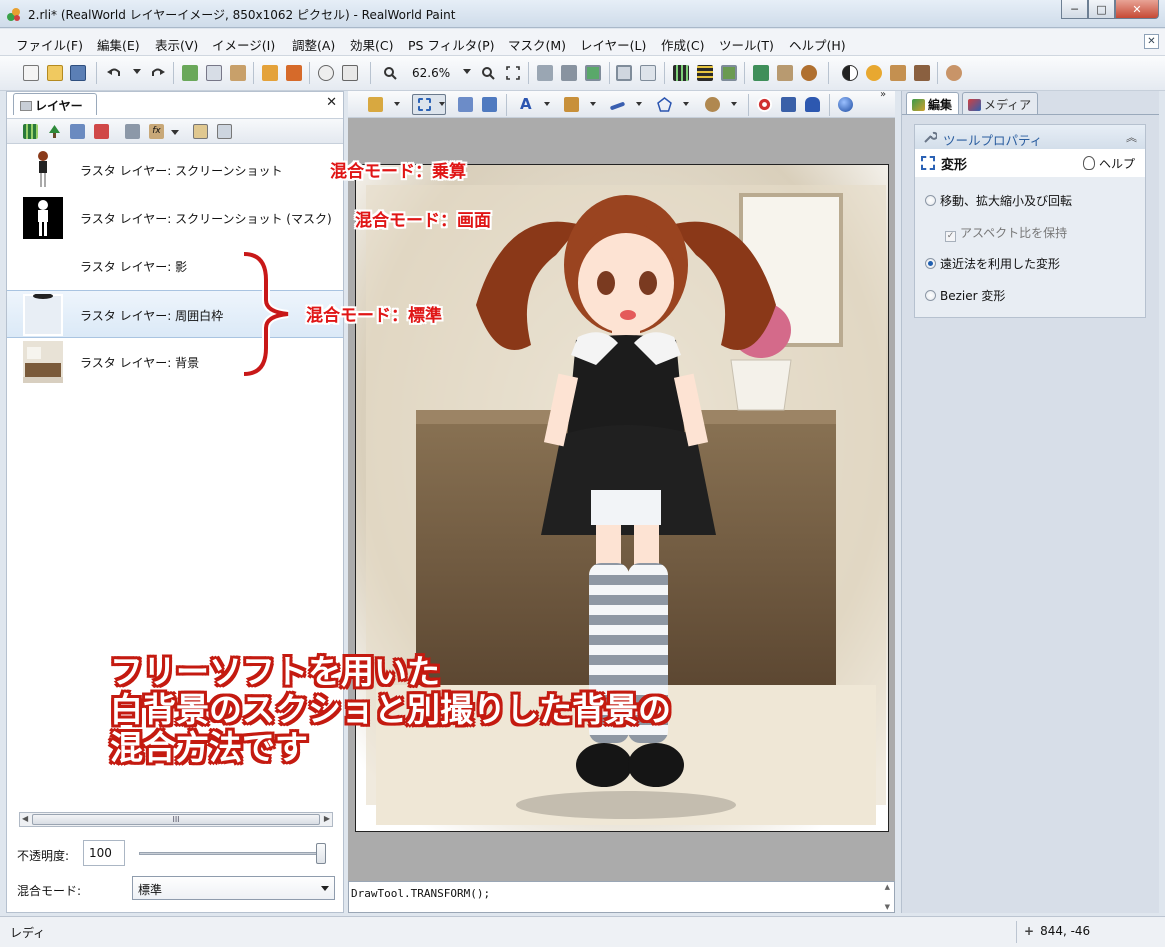 The image size is (1165, 947). I want to click on menu-adjust: 調整(A), so click(313, 44).